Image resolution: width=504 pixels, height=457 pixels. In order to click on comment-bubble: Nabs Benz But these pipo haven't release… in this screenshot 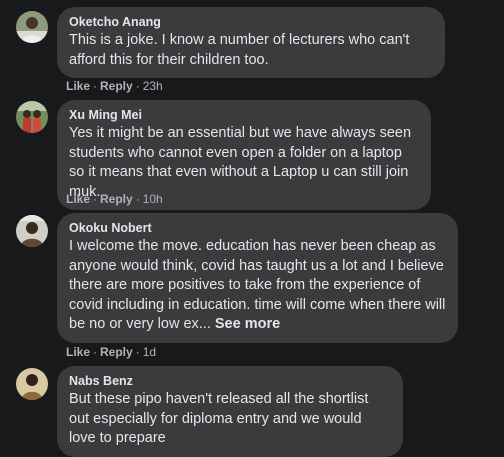, I will do `click(230, 411)`.